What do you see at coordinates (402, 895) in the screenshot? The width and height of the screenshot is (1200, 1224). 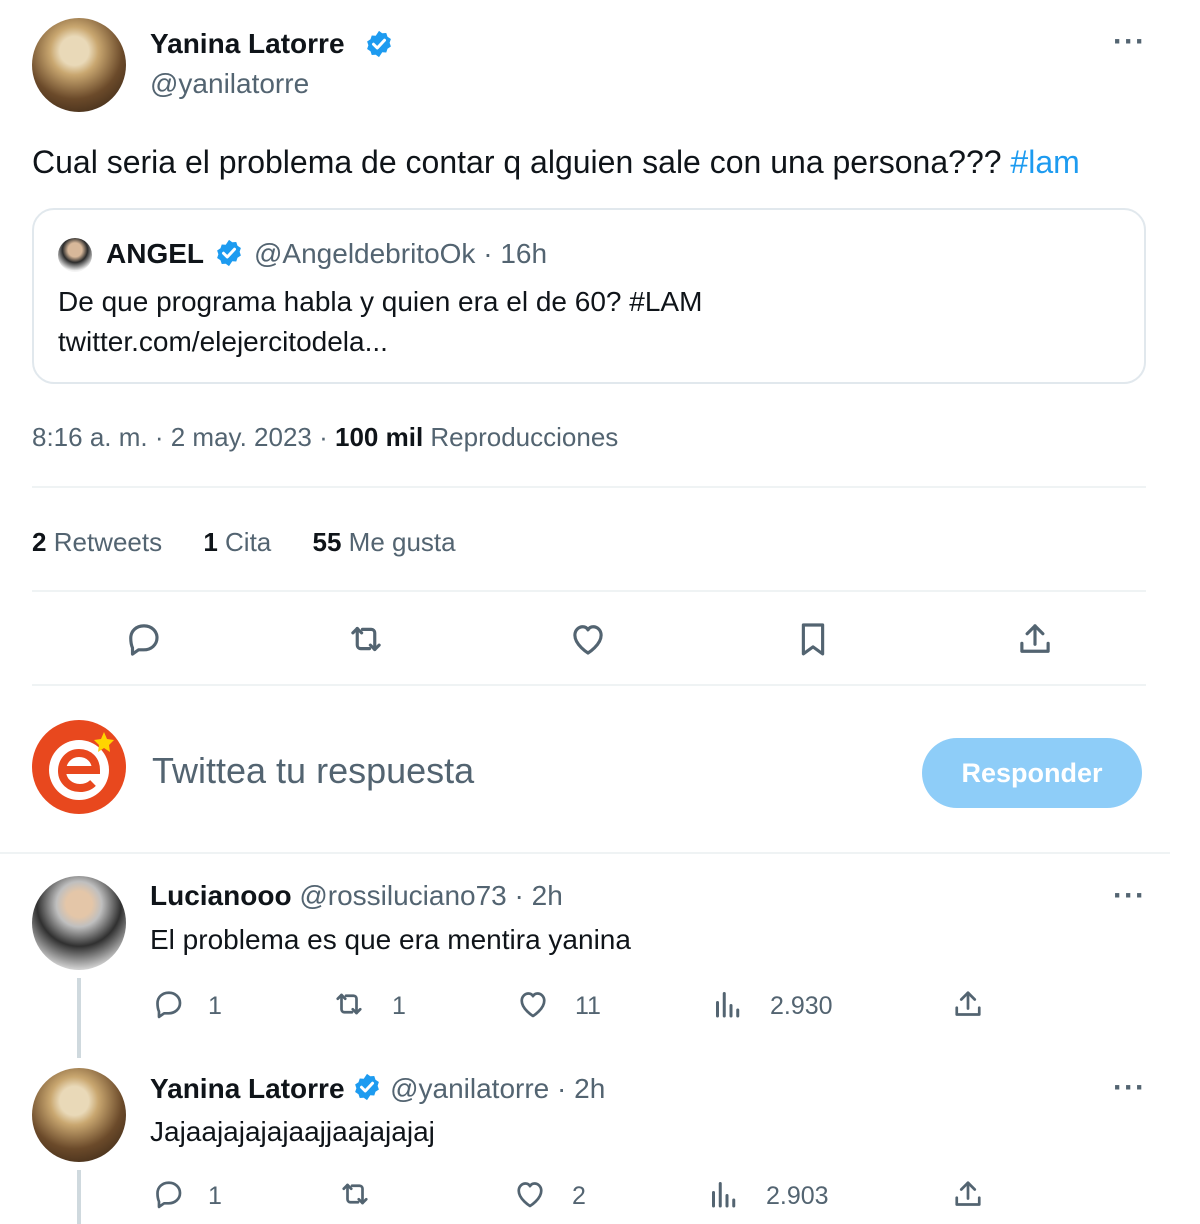 I see `reply-author-handle: @rossiluciano73` at bounding box center [402, 895].